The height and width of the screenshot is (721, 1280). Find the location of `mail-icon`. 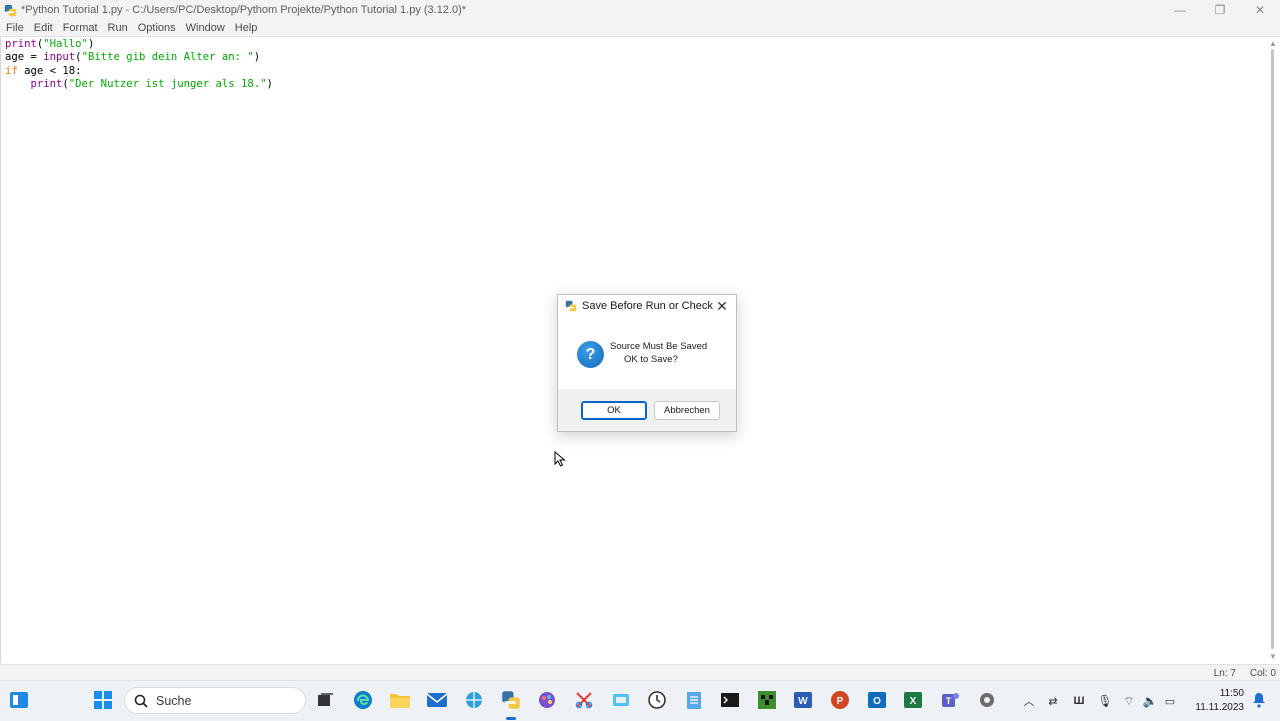

mail-icon is located at coordinates (437, 700).